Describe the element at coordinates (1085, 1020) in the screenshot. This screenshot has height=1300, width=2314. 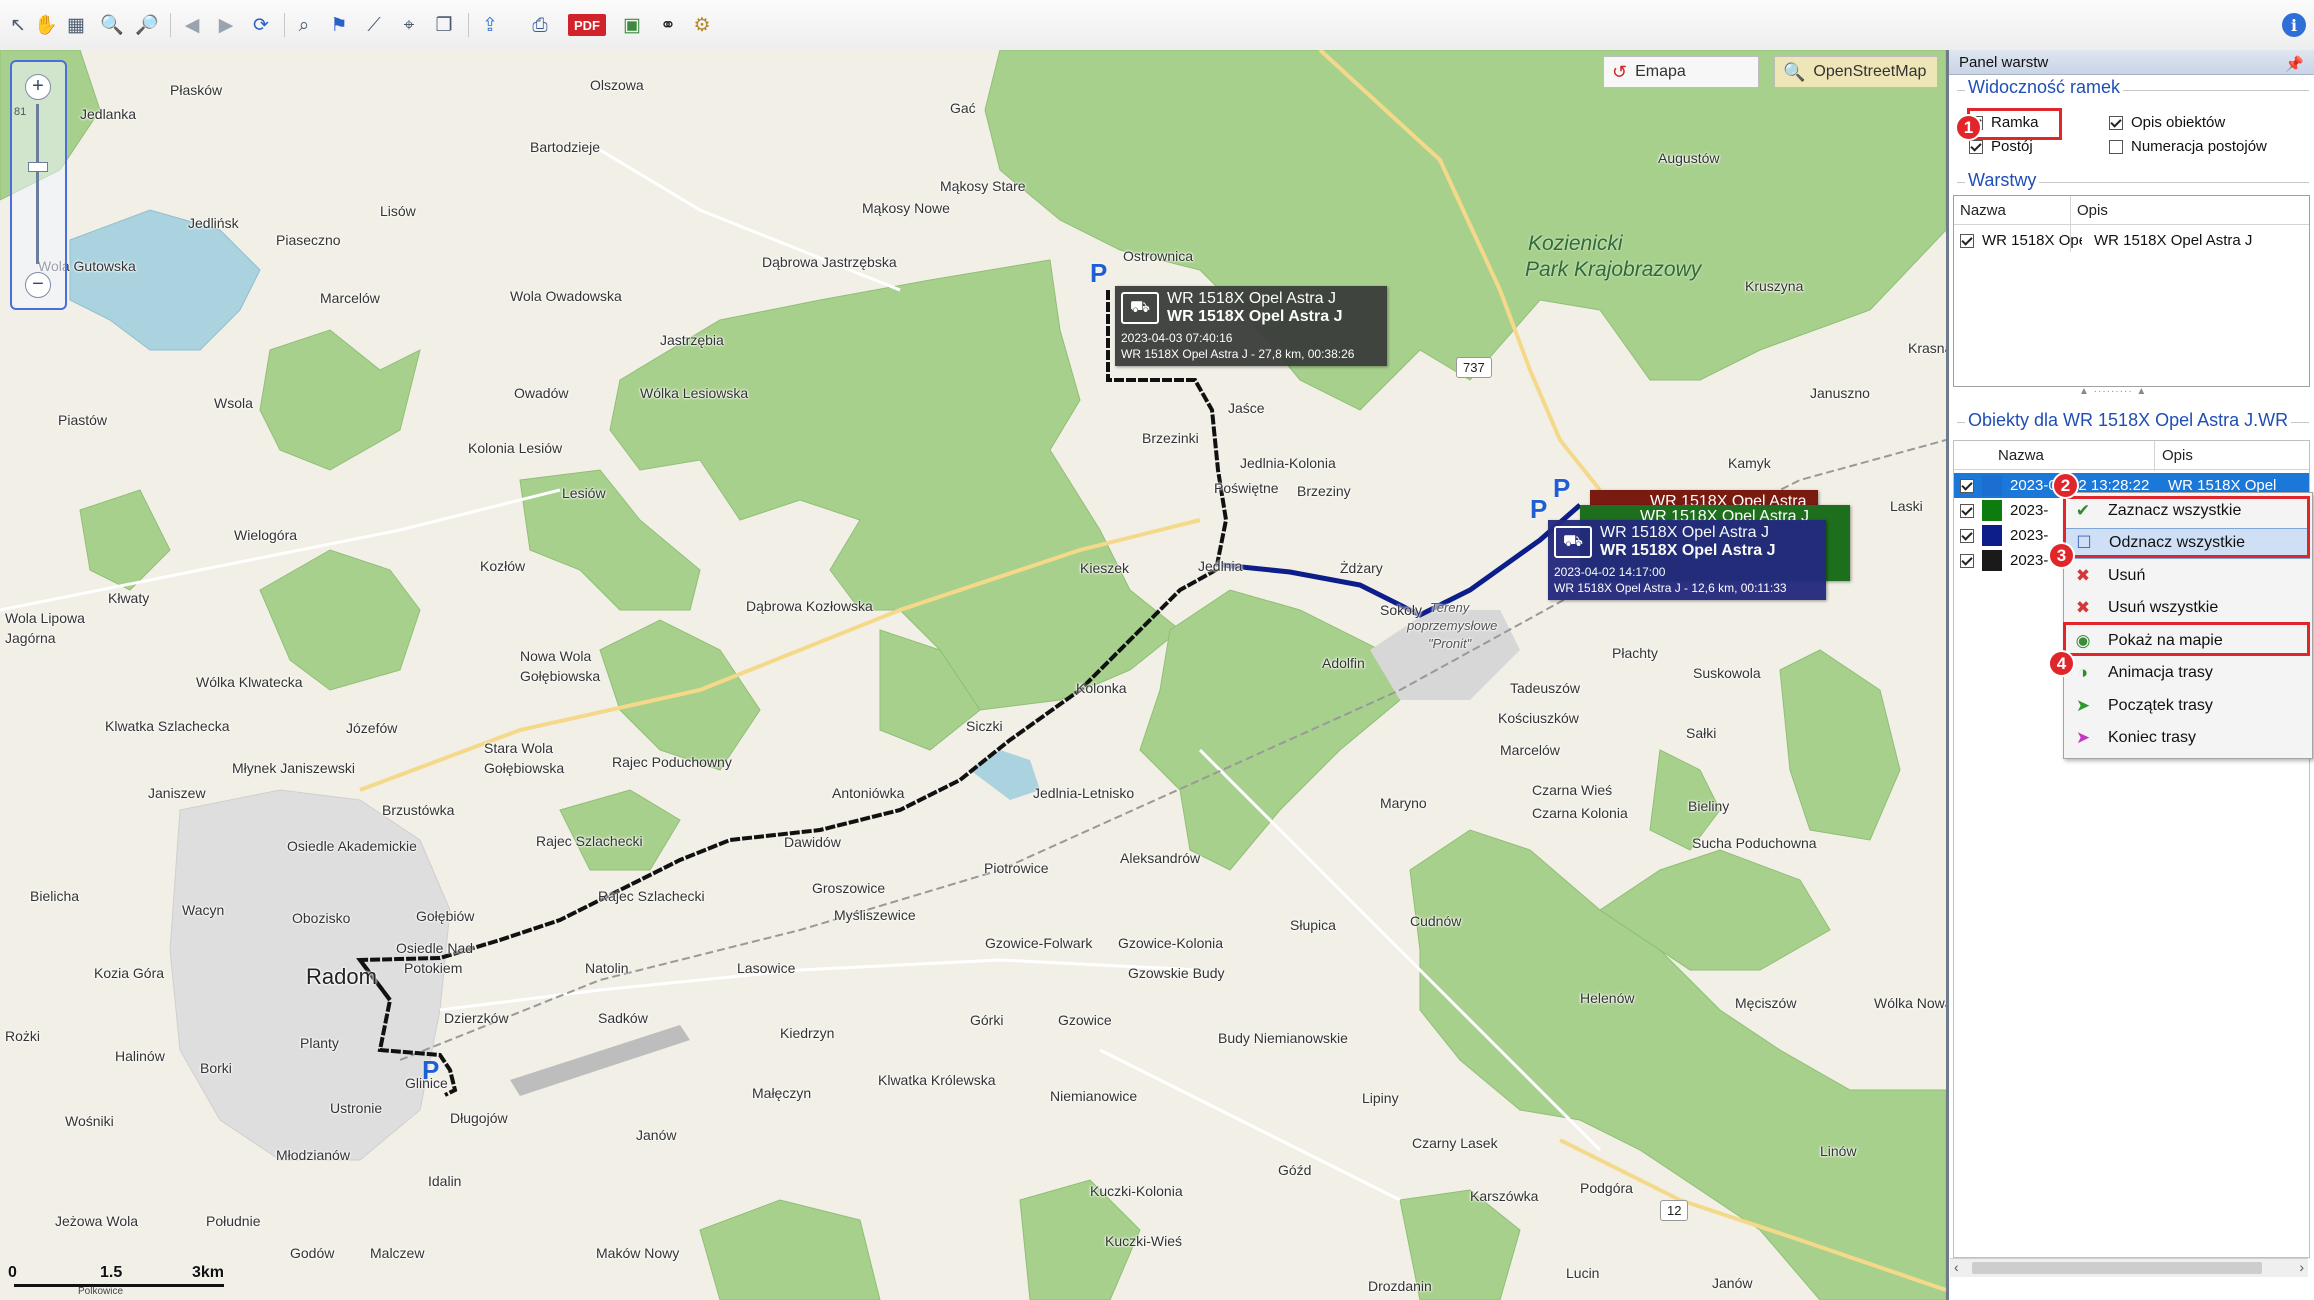
I see `place-label: Gzowice` at that location.